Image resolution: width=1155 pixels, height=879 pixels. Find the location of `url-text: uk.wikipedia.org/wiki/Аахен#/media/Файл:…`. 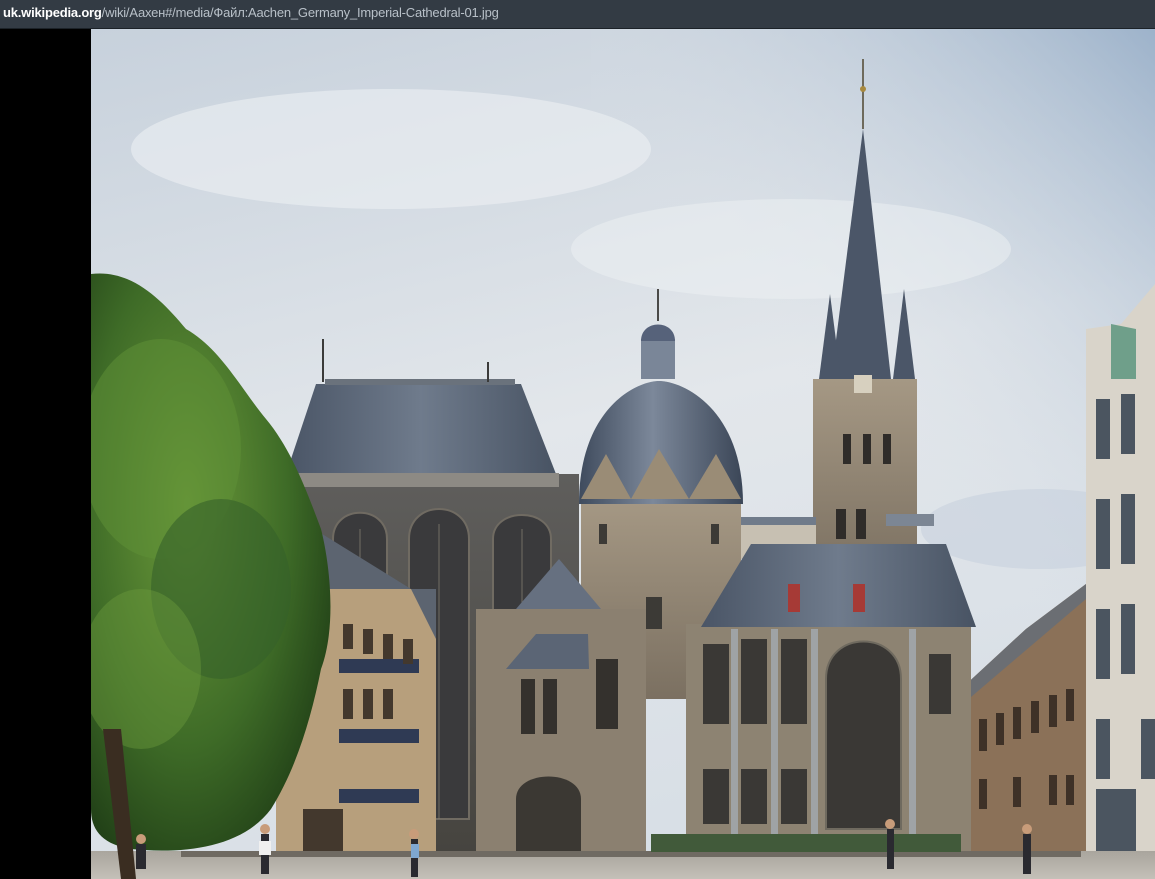

url-text: uk.wikipedia.org/wiki/Аахен#/media/Файл:… is located at coordinates (251, 12).